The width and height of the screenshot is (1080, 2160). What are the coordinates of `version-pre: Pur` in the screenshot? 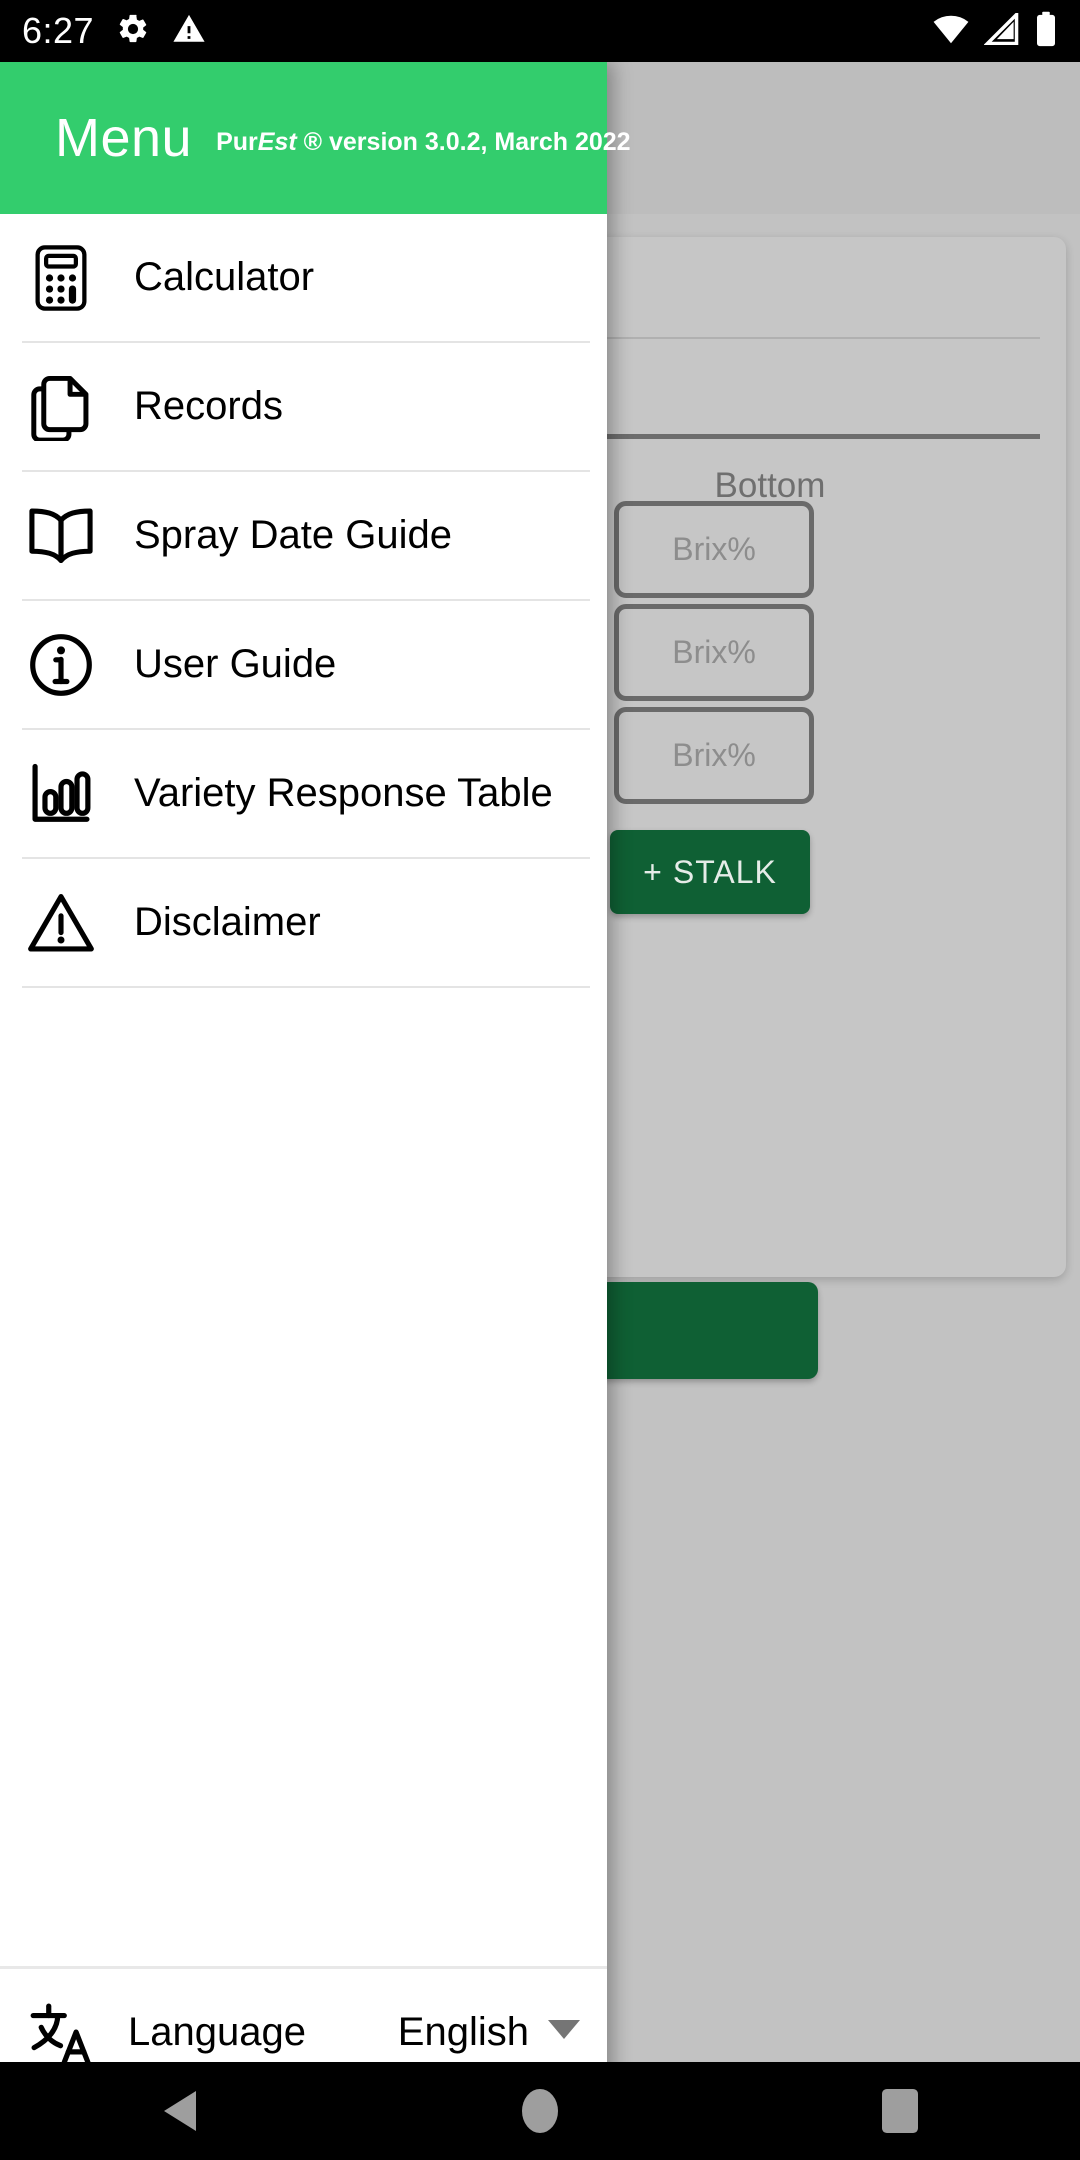 It's located at (237, 141).